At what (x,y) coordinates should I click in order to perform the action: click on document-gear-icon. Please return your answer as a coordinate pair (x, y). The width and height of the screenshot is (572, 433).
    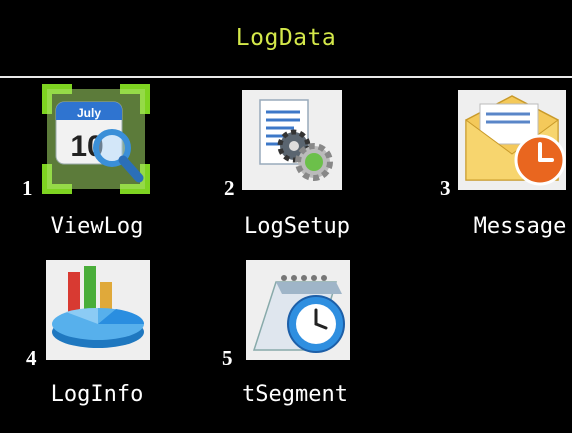
    Looking at the image, I should click on (292, 140).